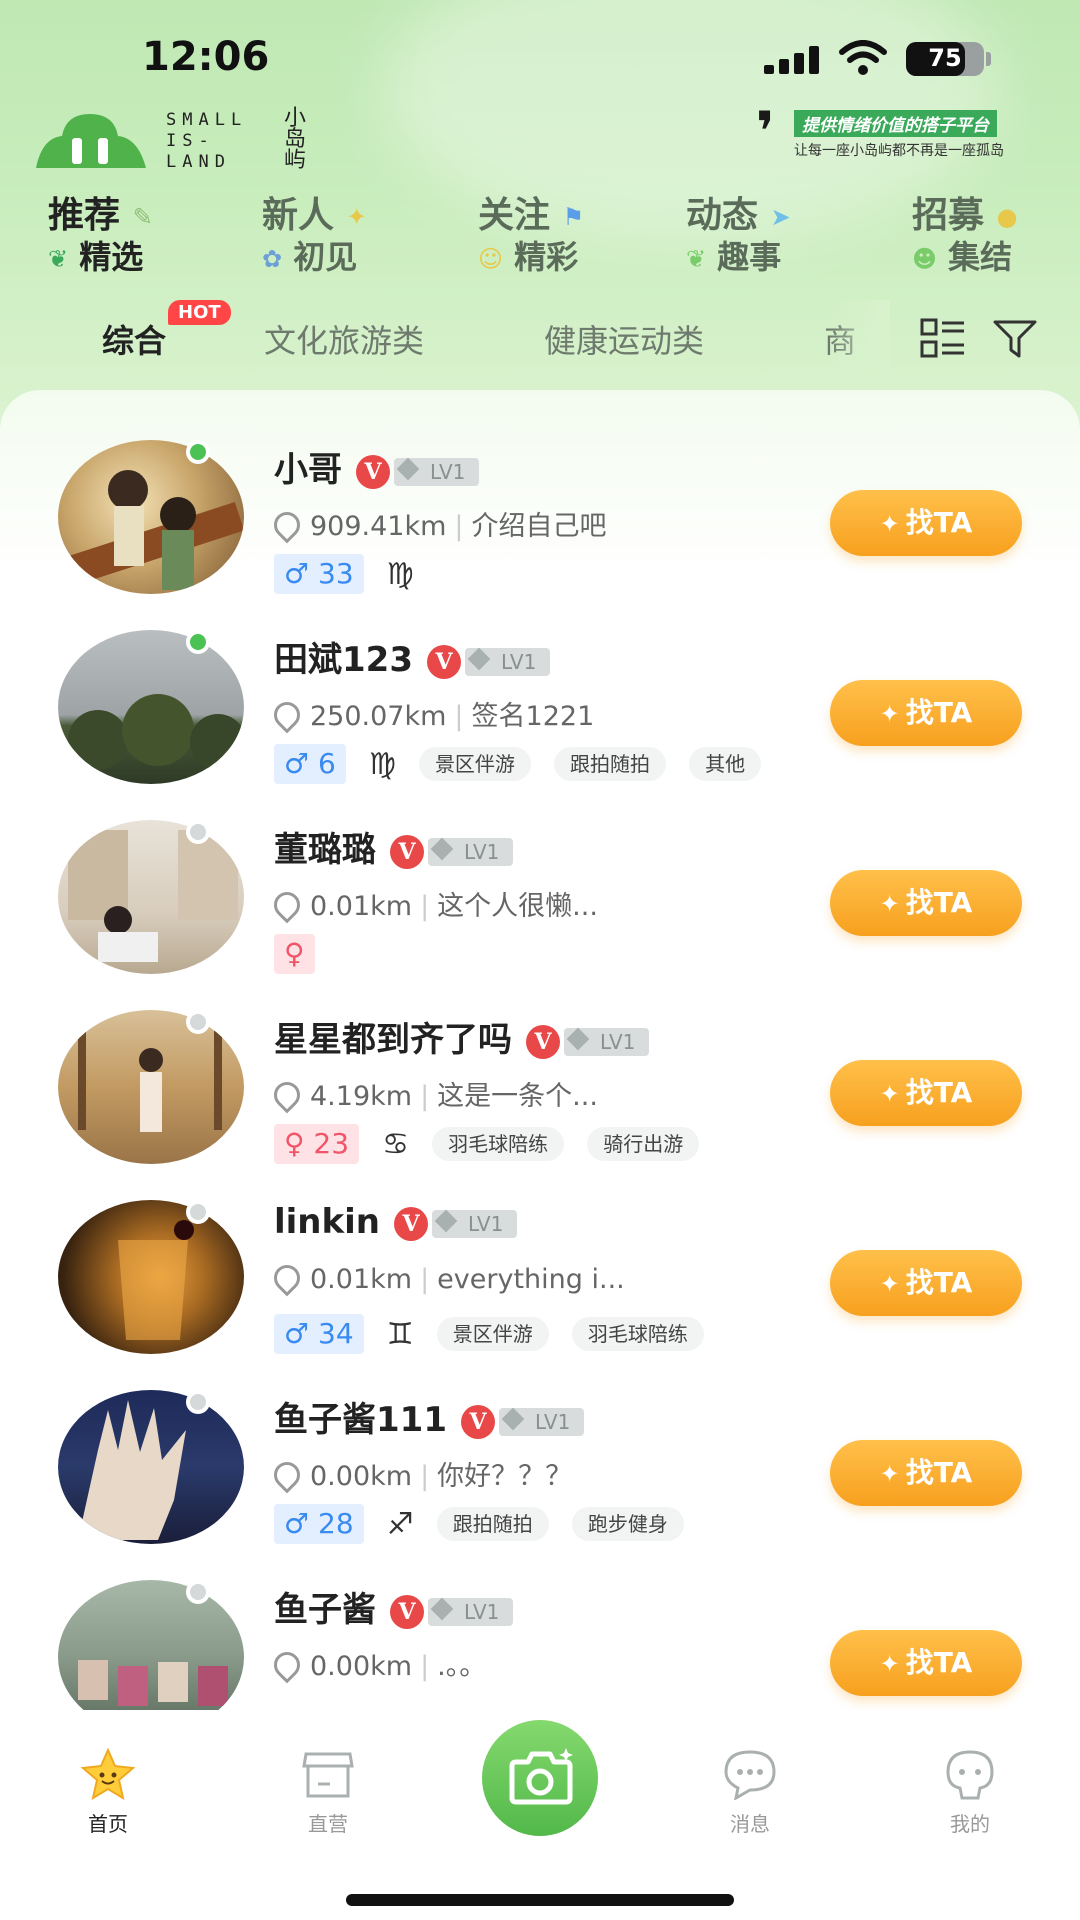 This screenshot has height=1920, width=1080. What do you see at coordinates (996, 231) in the screenshot?
I see `category-recruit: 招募 ● ☻ 集结` at bounding box center [996, 231].